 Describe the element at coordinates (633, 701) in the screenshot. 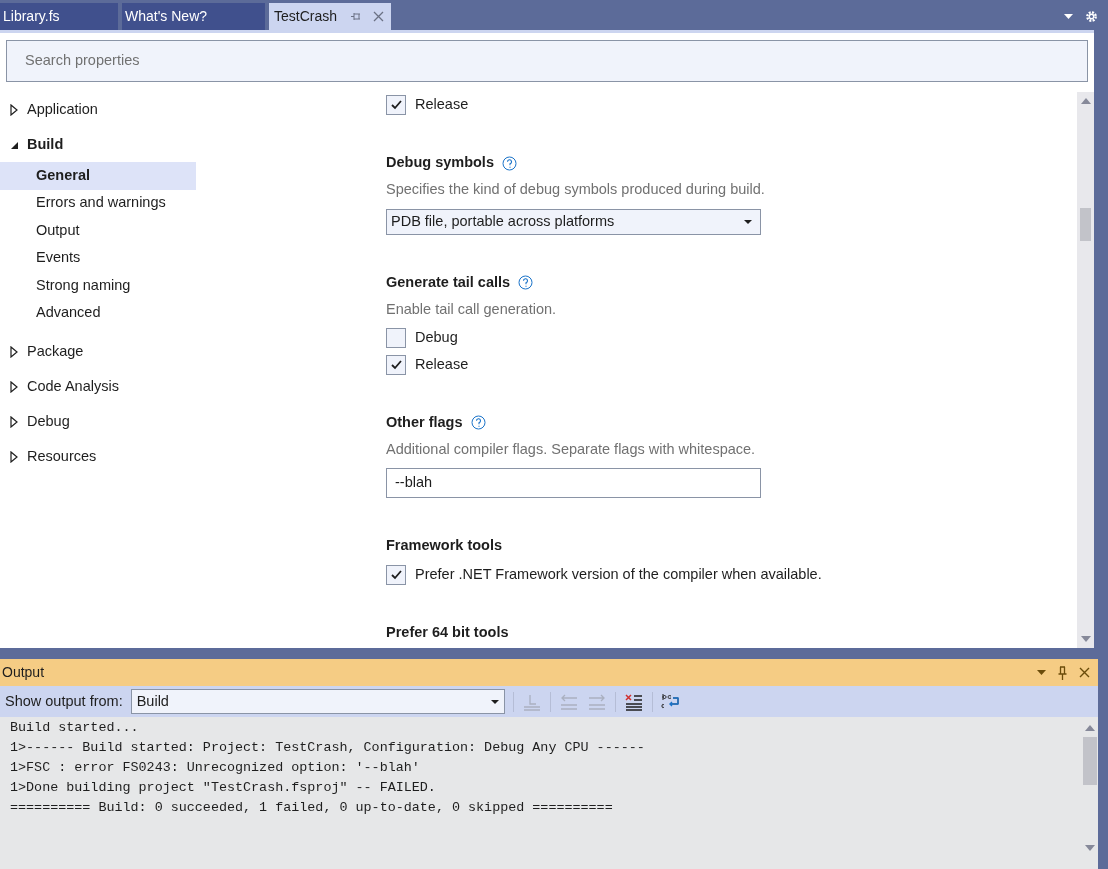

I see `clear-all-icon` at that location.